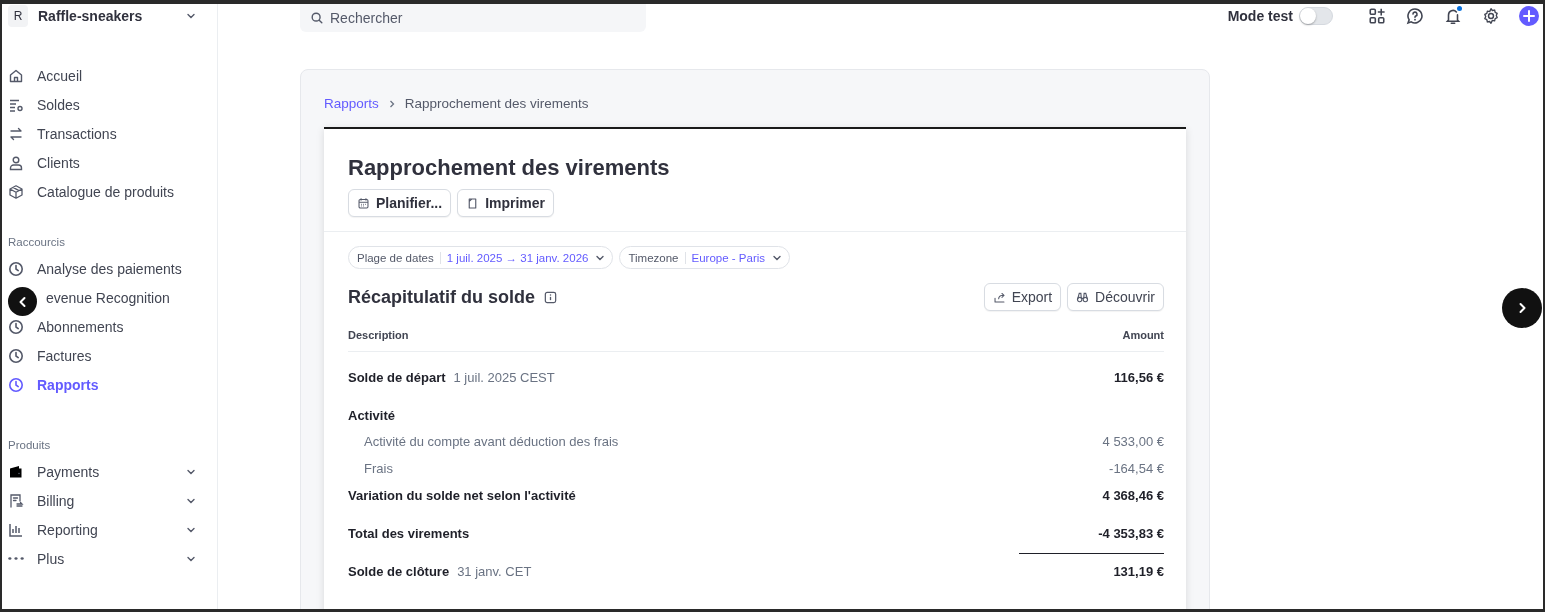 This screenshot has height=612, width=1545. I want to click on calendar-icon, so click(363, 203).